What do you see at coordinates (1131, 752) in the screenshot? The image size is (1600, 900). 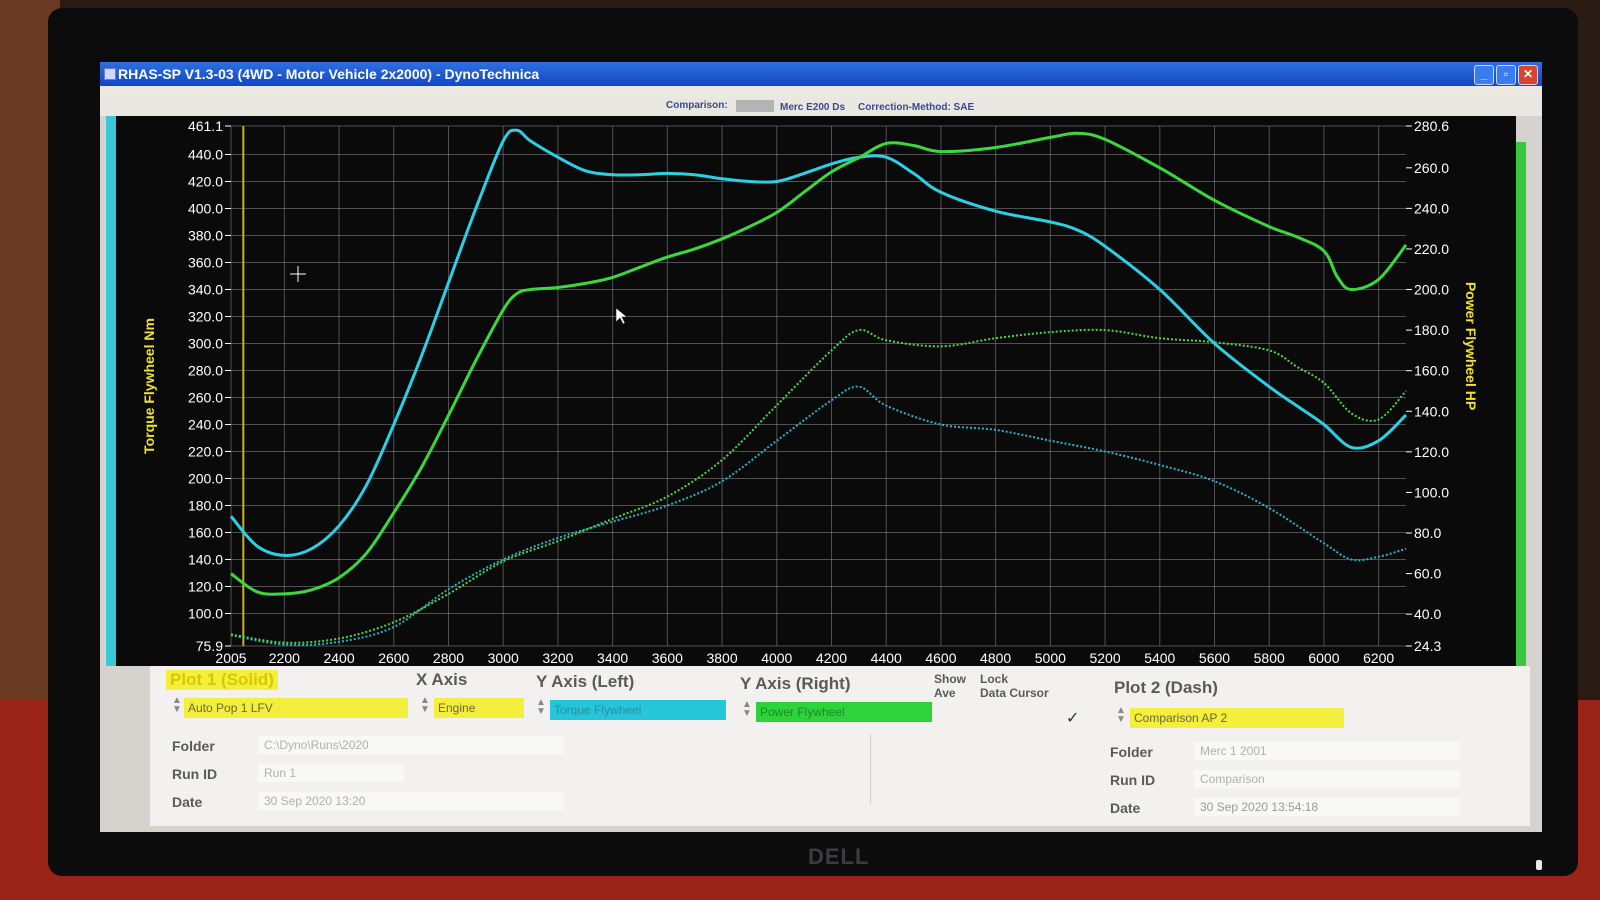 I see `right-folder-label: Folder` at bounding box center [1131, 752].